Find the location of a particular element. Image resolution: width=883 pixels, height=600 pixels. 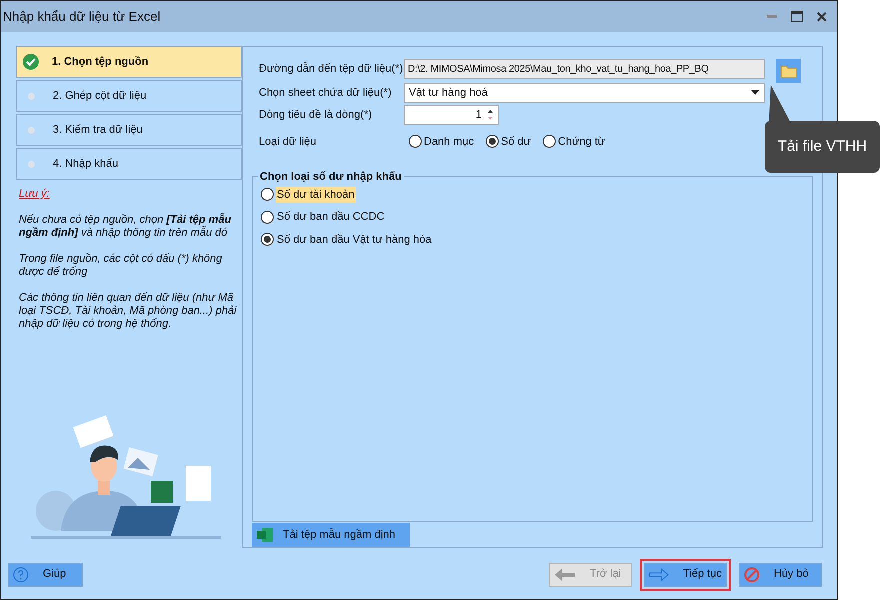

radio-label: Số dư tài khoản is located at coordinates (316, 195).